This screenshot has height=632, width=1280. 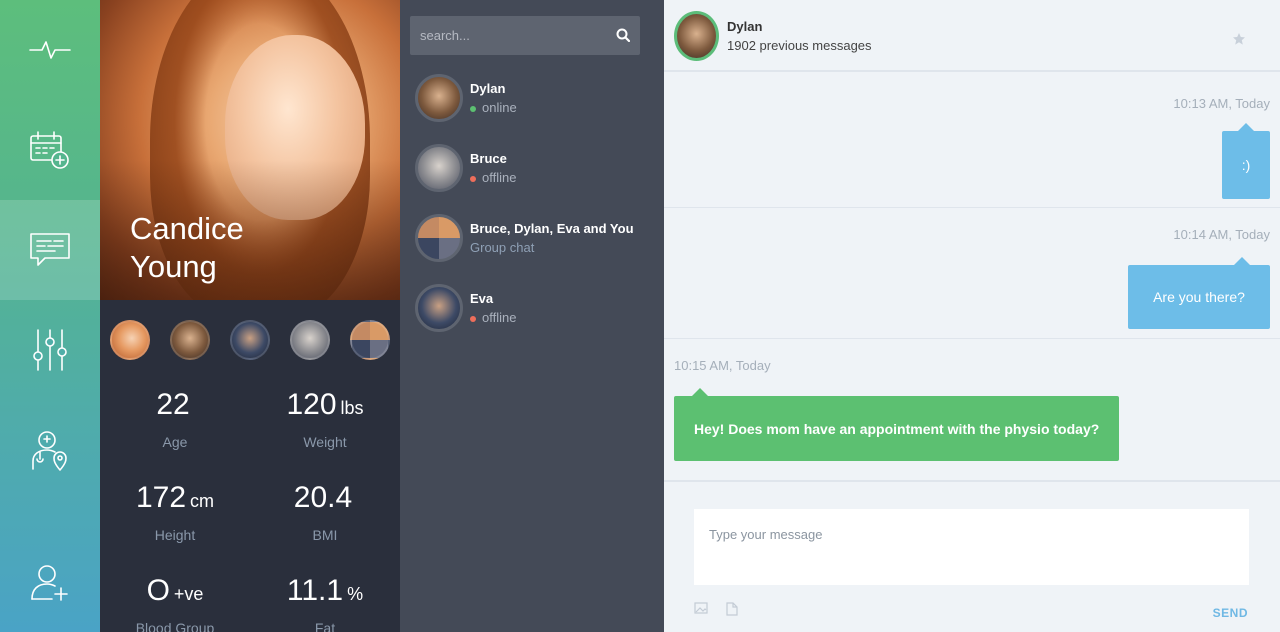 I want to click on doctor-location-icon, so click(x=49, y=451).